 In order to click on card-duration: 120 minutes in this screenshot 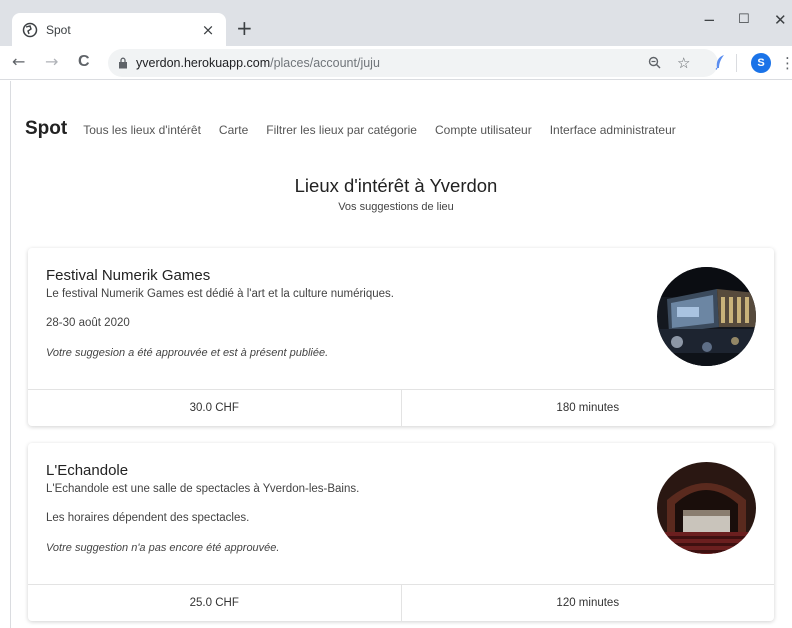, I will do `click(587, 603)`.